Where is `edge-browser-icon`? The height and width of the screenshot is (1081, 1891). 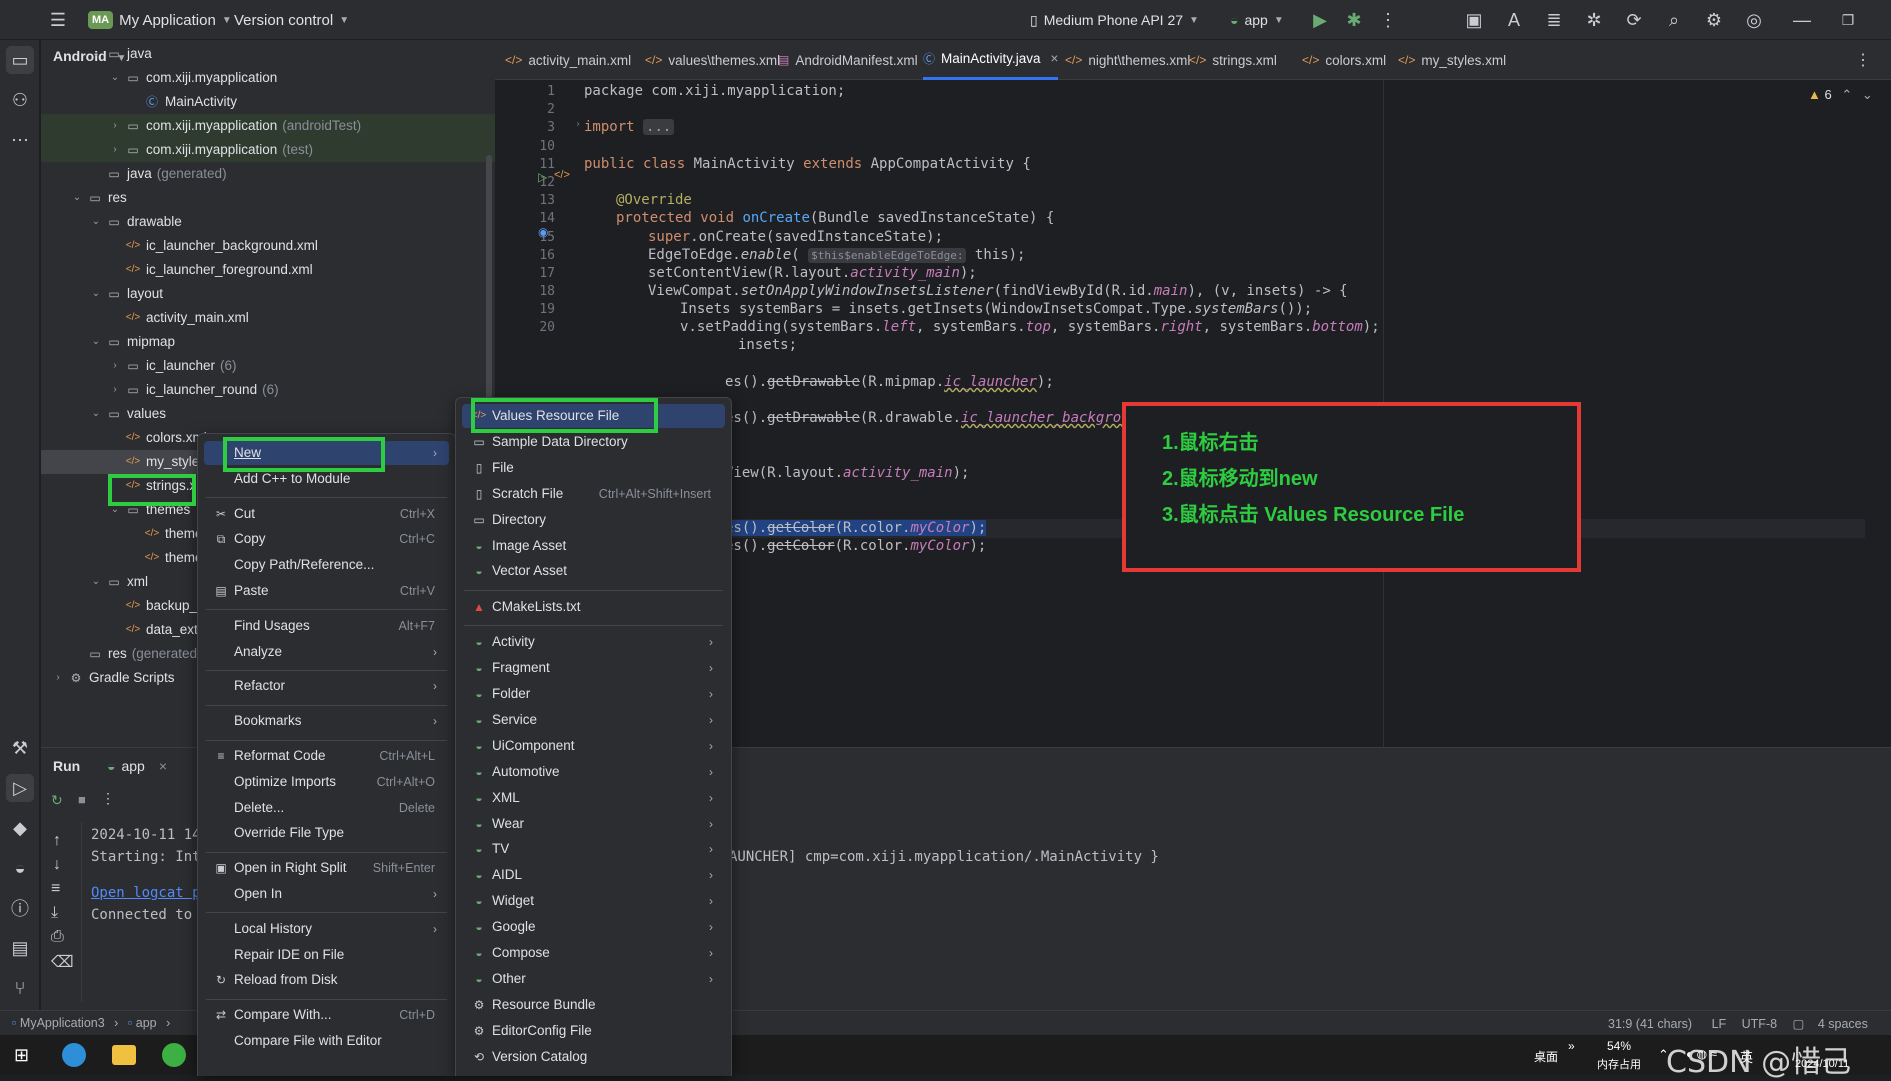
edge-browser-icon is located at coordinates (74, 1055).